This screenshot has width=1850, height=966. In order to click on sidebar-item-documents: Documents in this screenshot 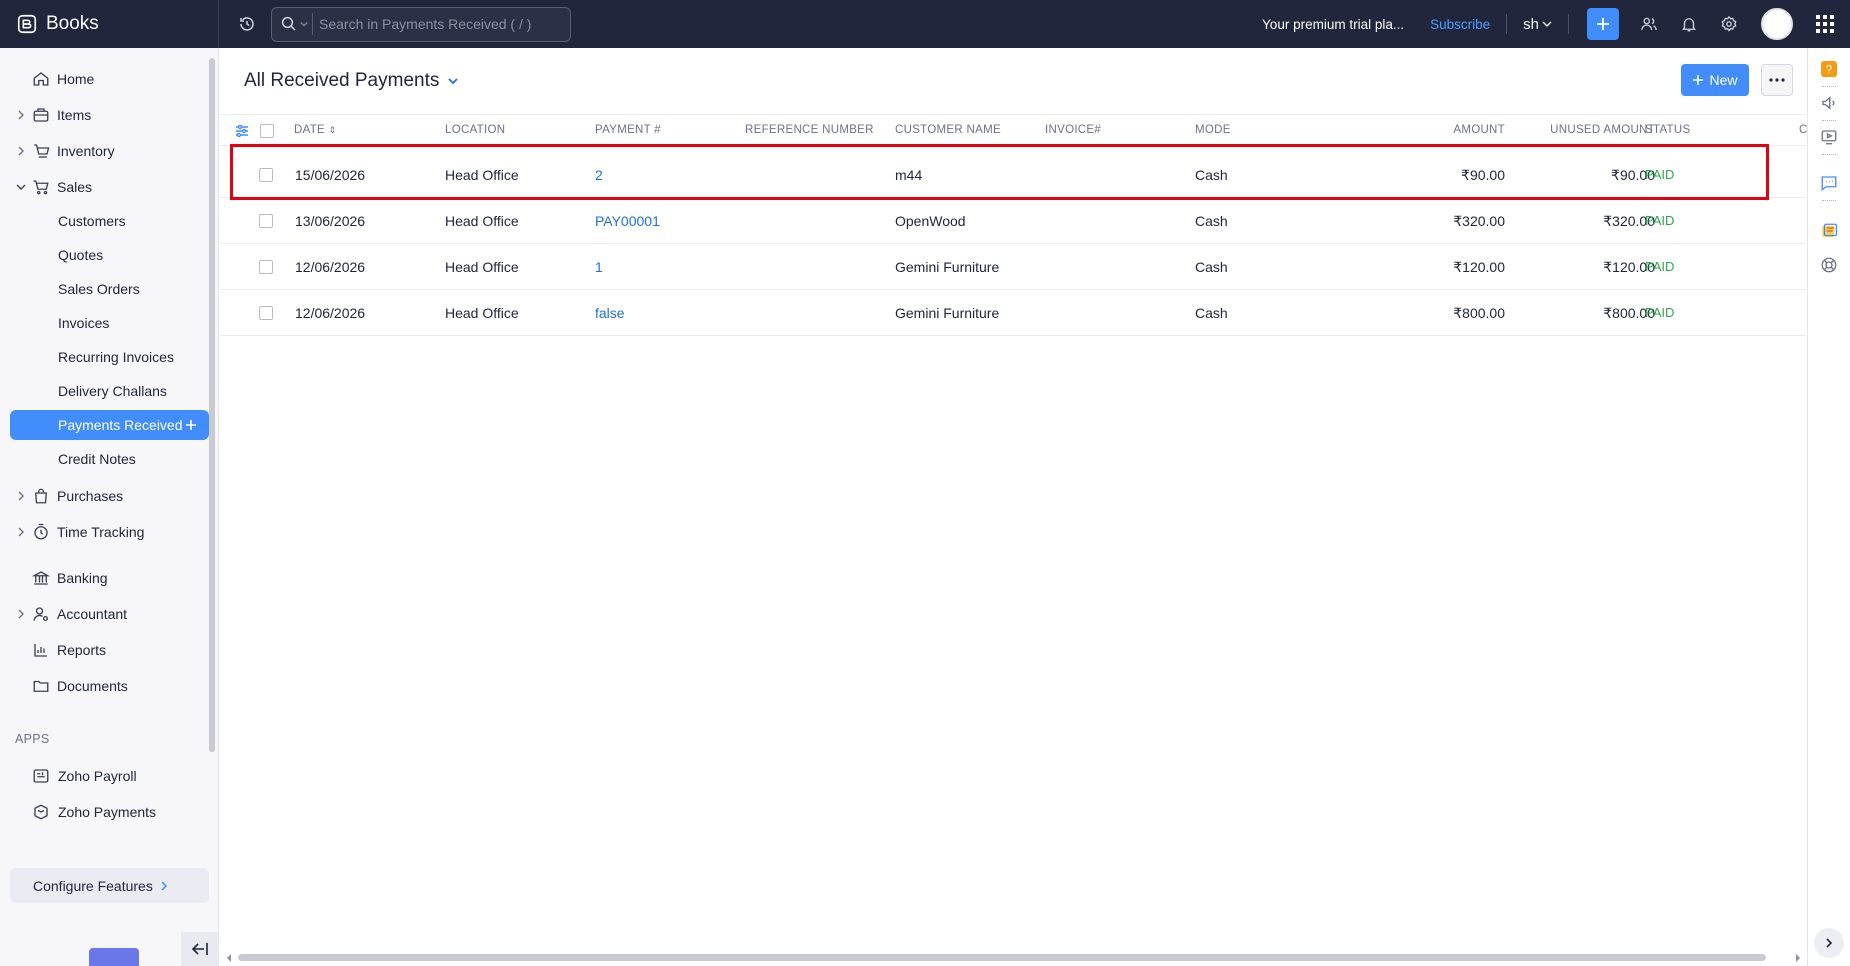, I will do `click(109, 685)`.